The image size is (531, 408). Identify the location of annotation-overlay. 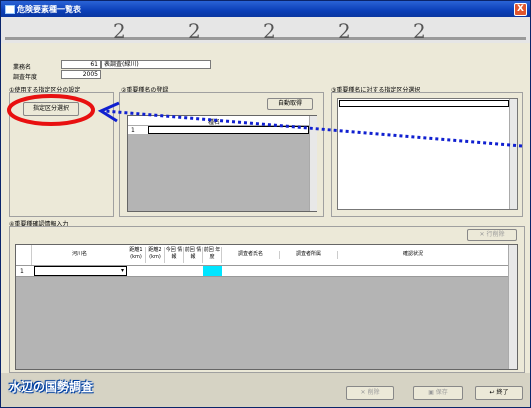
(265, 121).